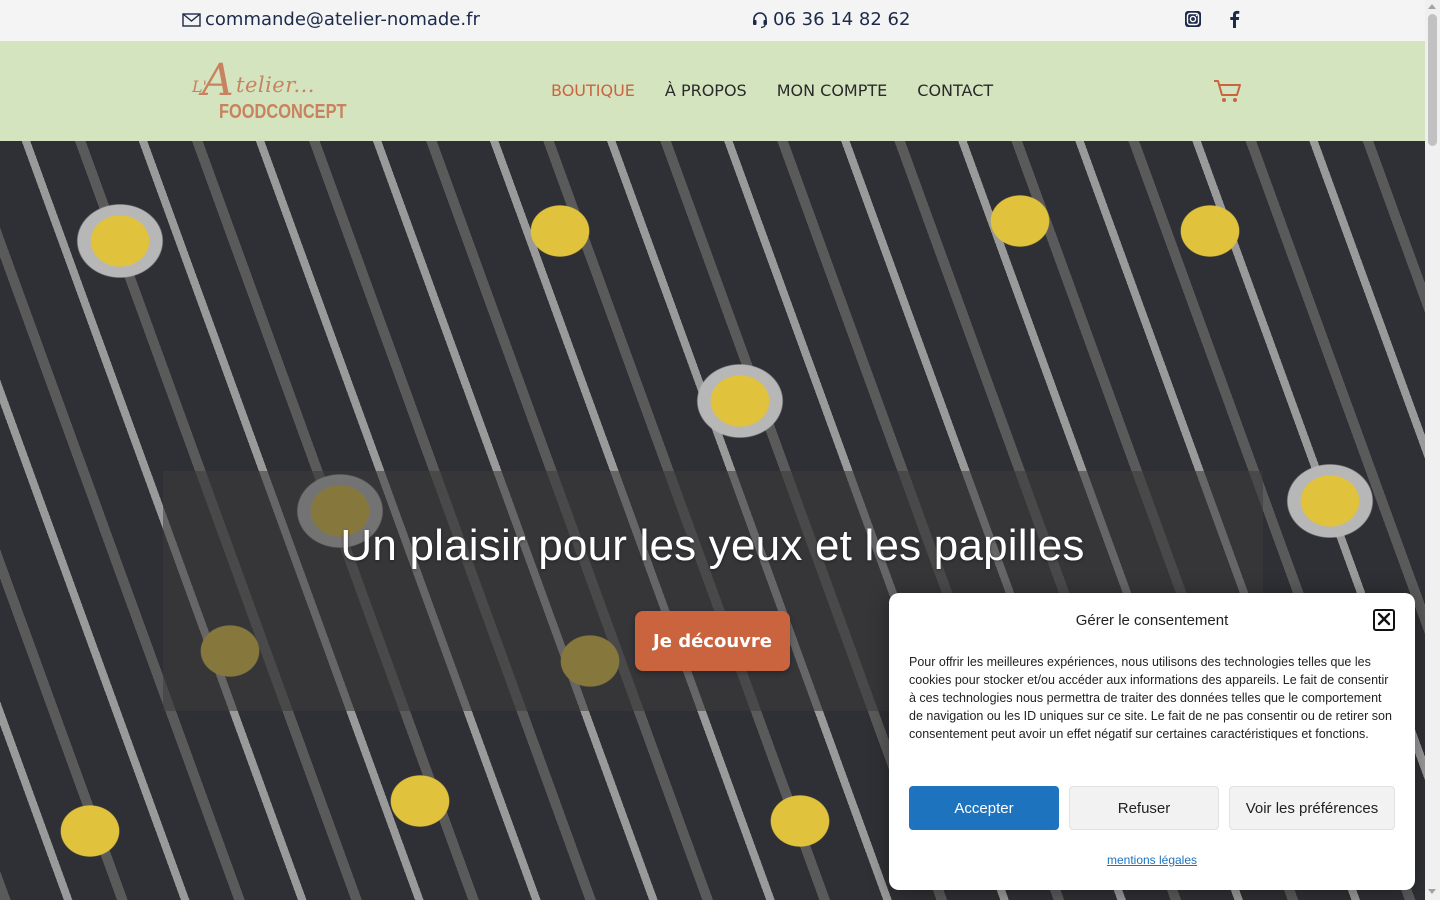 The image size is (1440, 900). What do you see at coordinates (955, 90) in the screenshot?
I see `nav-item-contact: CONTACT` at bounding box center [955, 90].